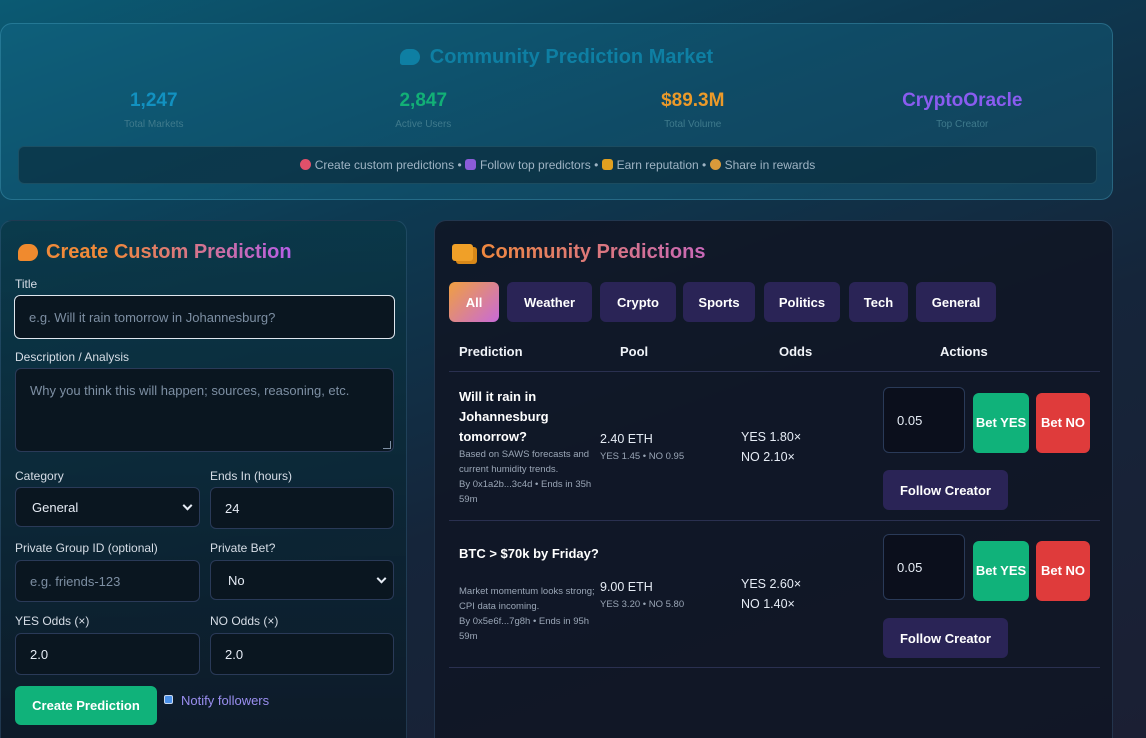 This screenshot has width=1146, height=738. What do you see at coordinates (302, 580) in the screenshot?
I see `private-bet-select: No` at bounding box center [302, 580].